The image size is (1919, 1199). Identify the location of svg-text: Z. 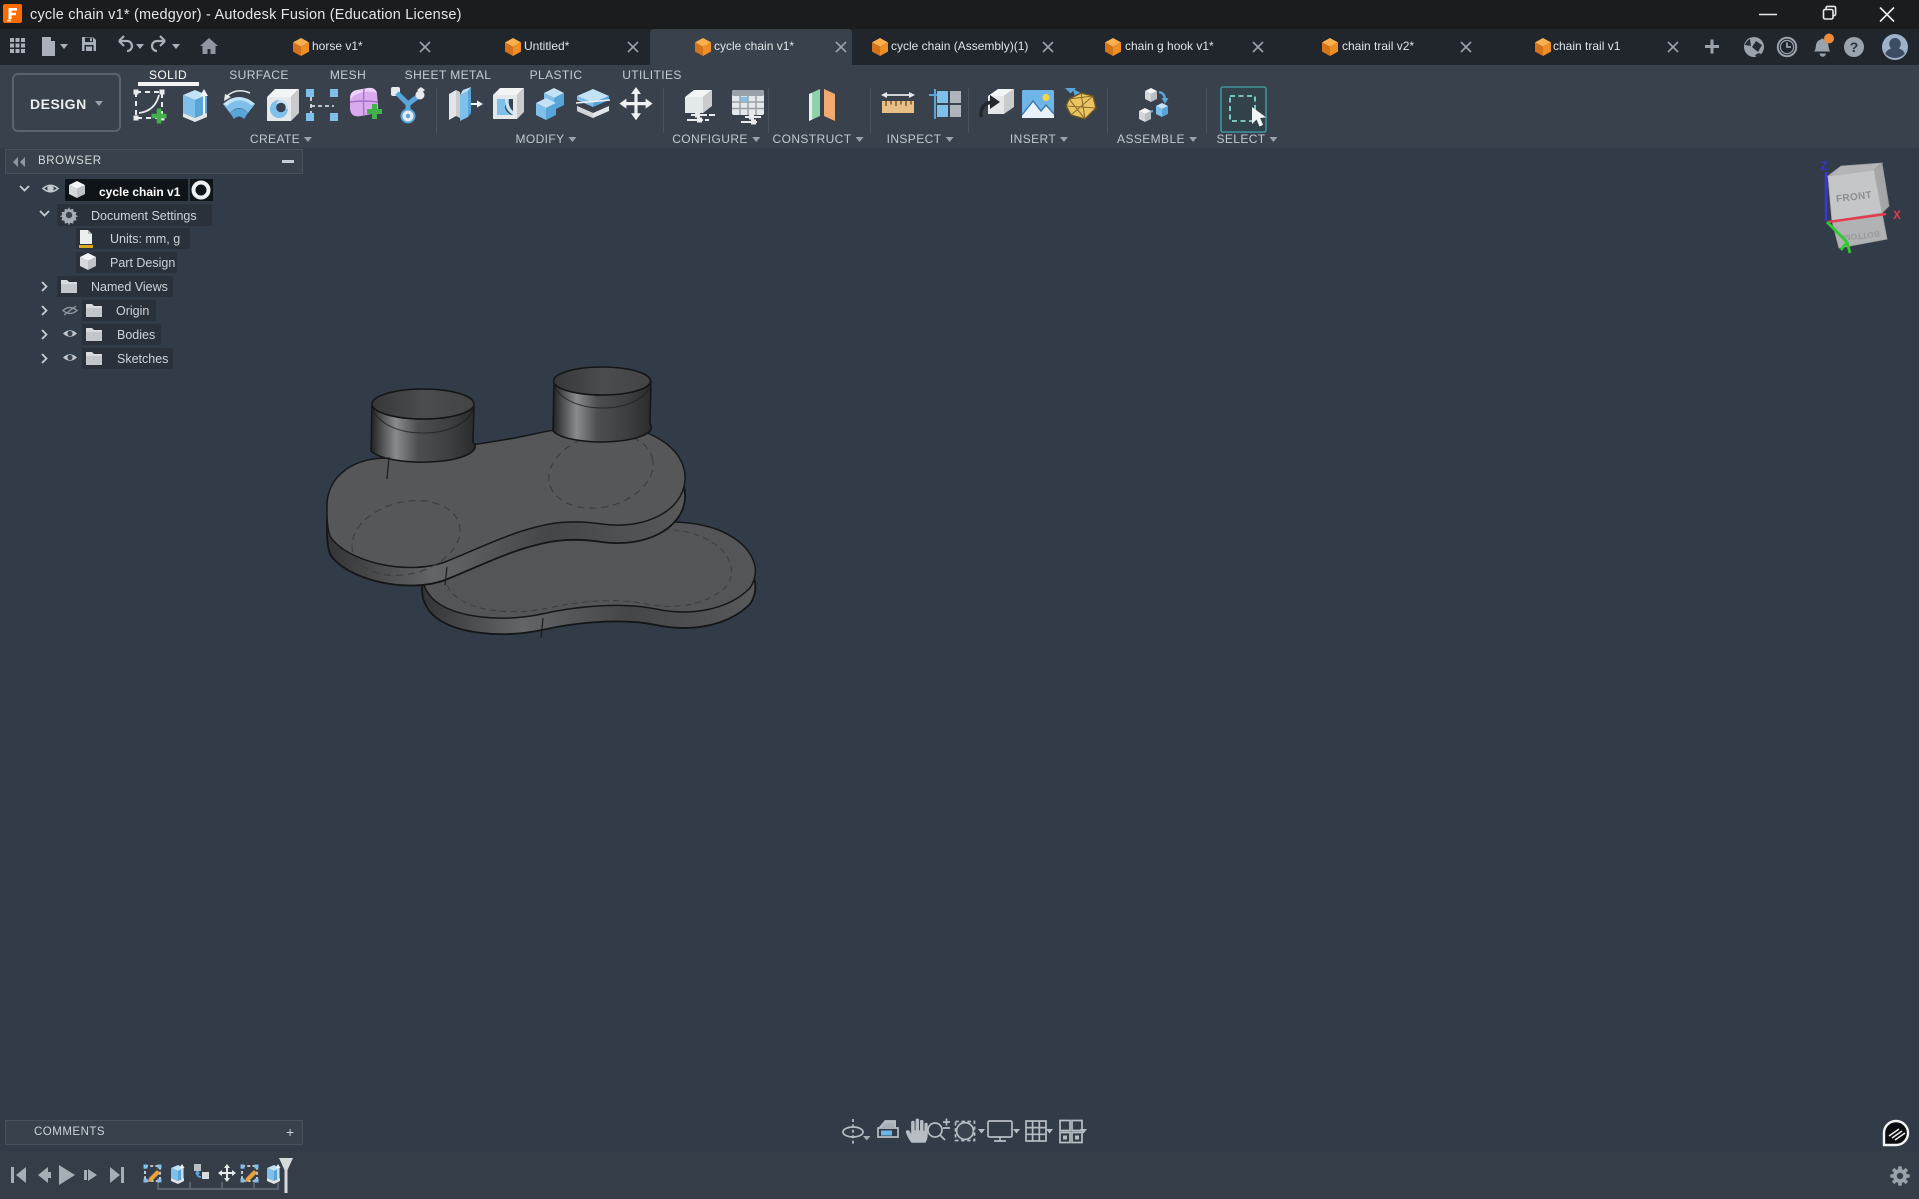
(1823, 167).